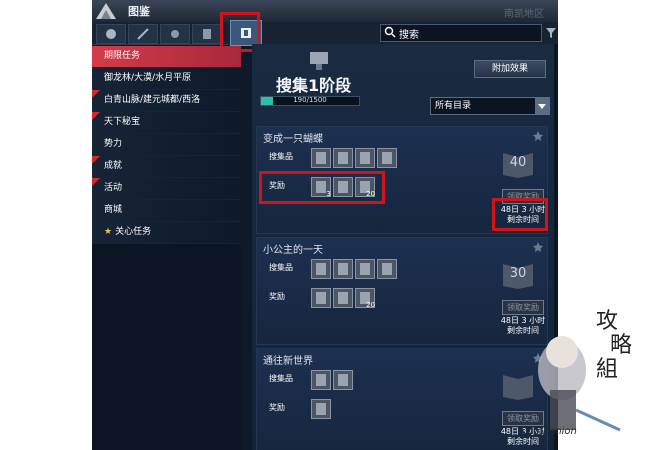 This screenshot has height=450, width=650. Describe the element at coordinates (370, 305) in the screenshot. I see `item-count: 20` at that location.